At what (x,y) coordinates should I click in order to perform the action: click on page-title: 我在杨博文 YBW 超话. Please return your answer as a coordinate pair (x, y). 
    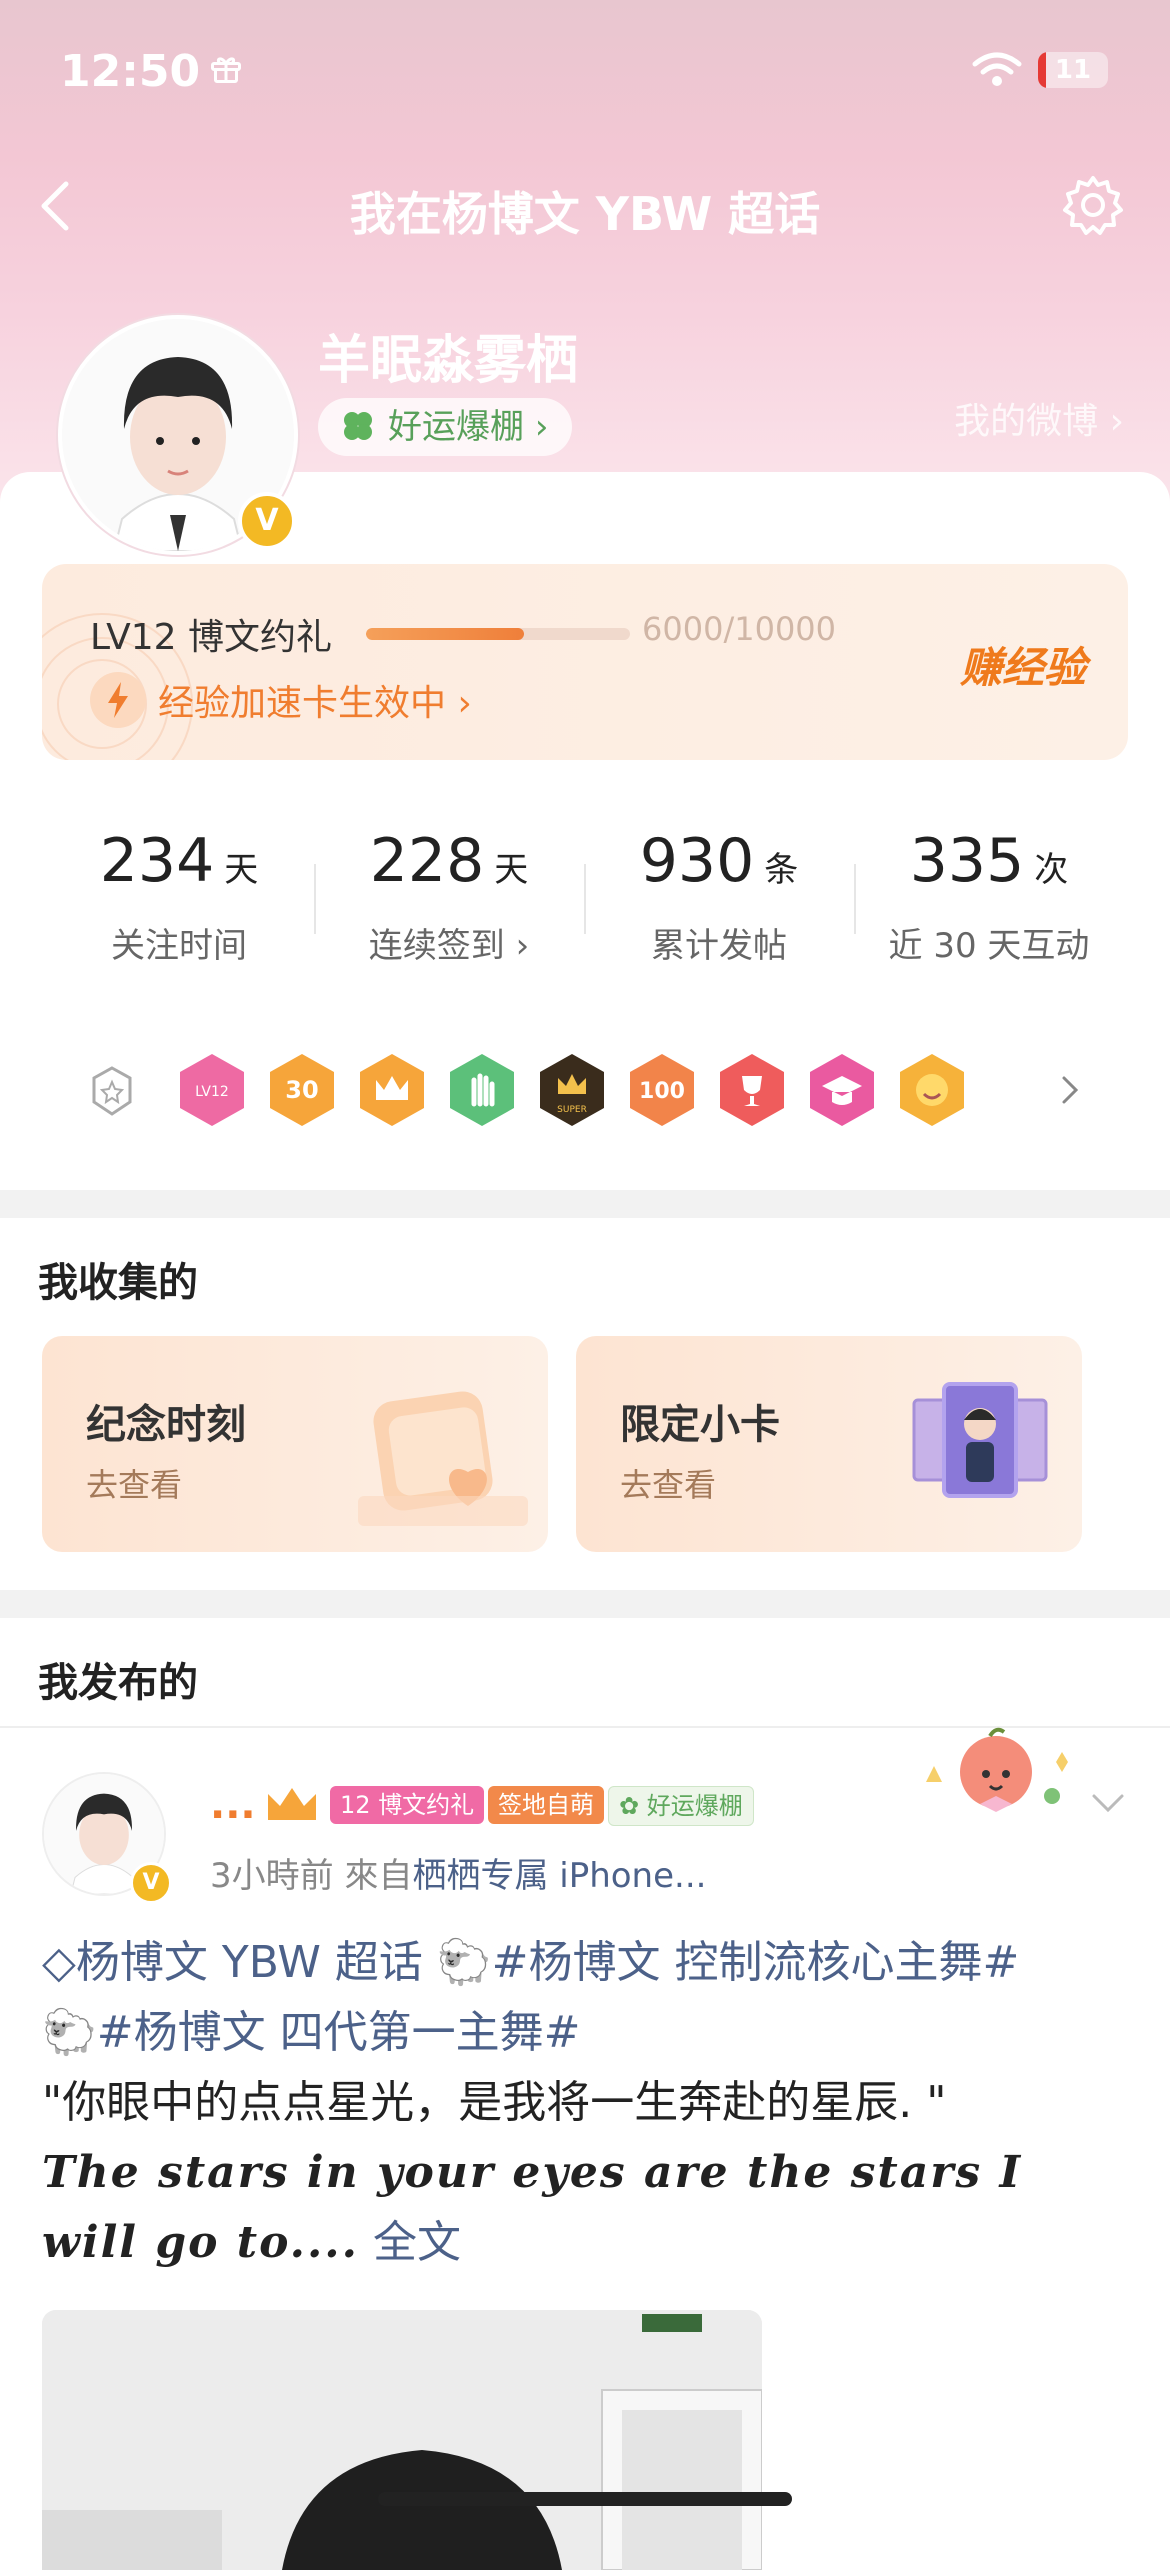
    Looking at the image, I should click on (585, 214).